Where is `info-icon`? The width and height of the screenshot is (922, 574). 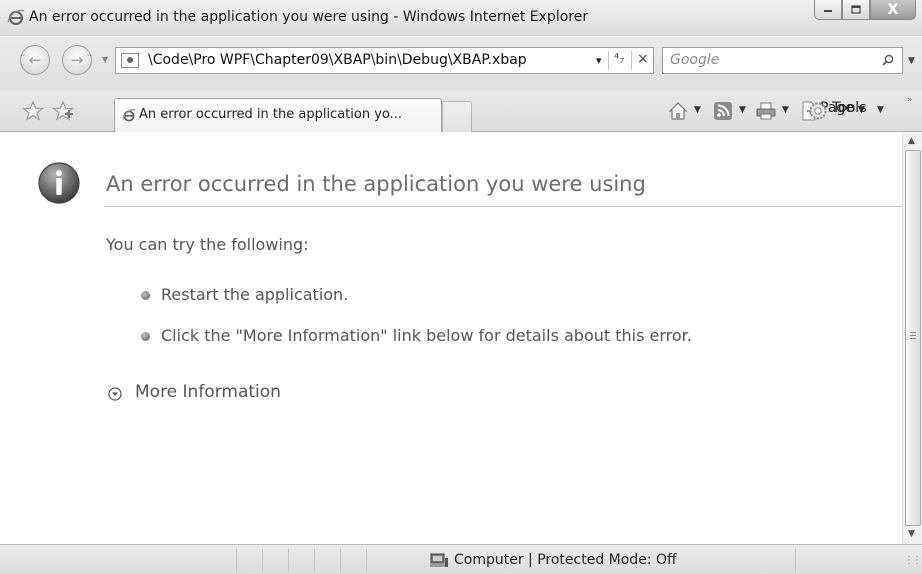 info-icon is located at coordinates (59, 183).